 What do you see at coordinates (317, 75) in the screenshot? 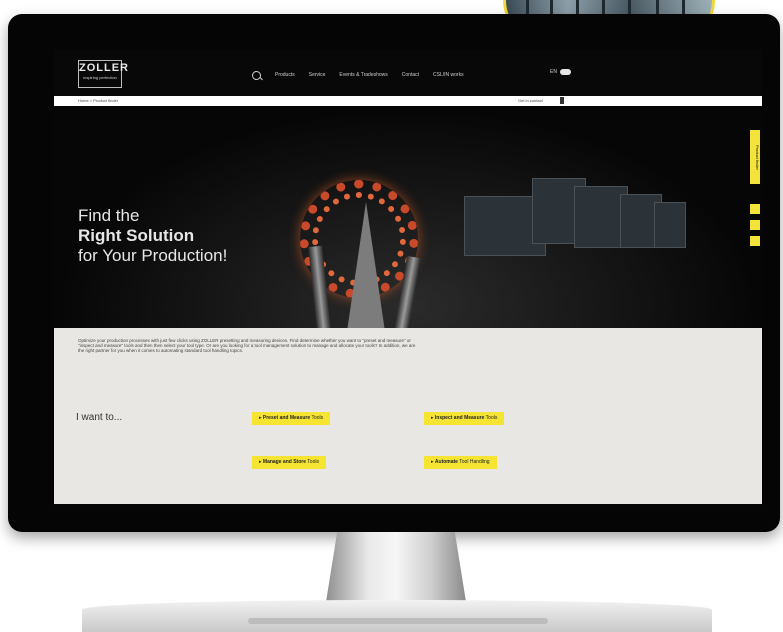
I see `nav-item-service: Service` at bounding box center [317, 75].